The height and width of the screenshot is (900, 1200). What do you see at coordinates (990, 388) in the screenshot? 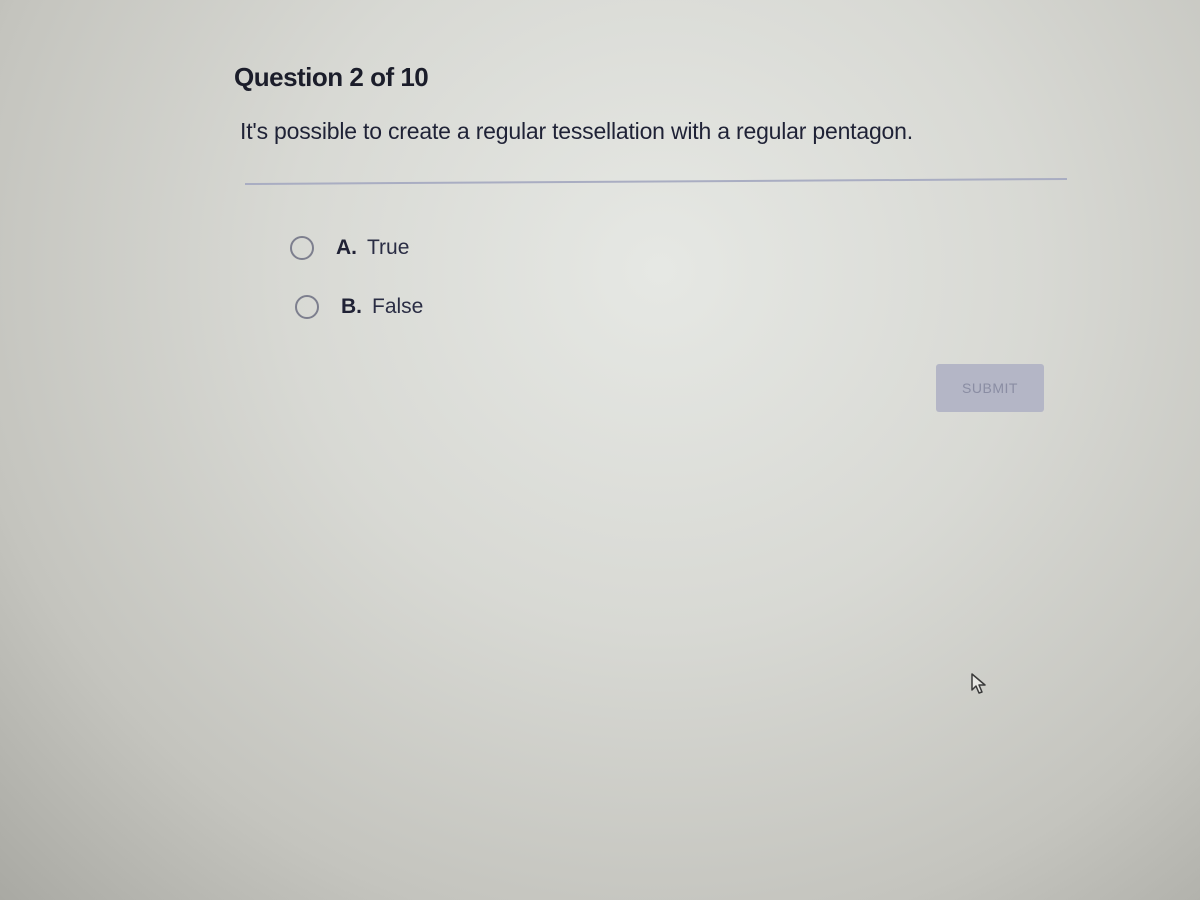
I see `submit-button: SUBMIT` at bounding box center [990, 388].